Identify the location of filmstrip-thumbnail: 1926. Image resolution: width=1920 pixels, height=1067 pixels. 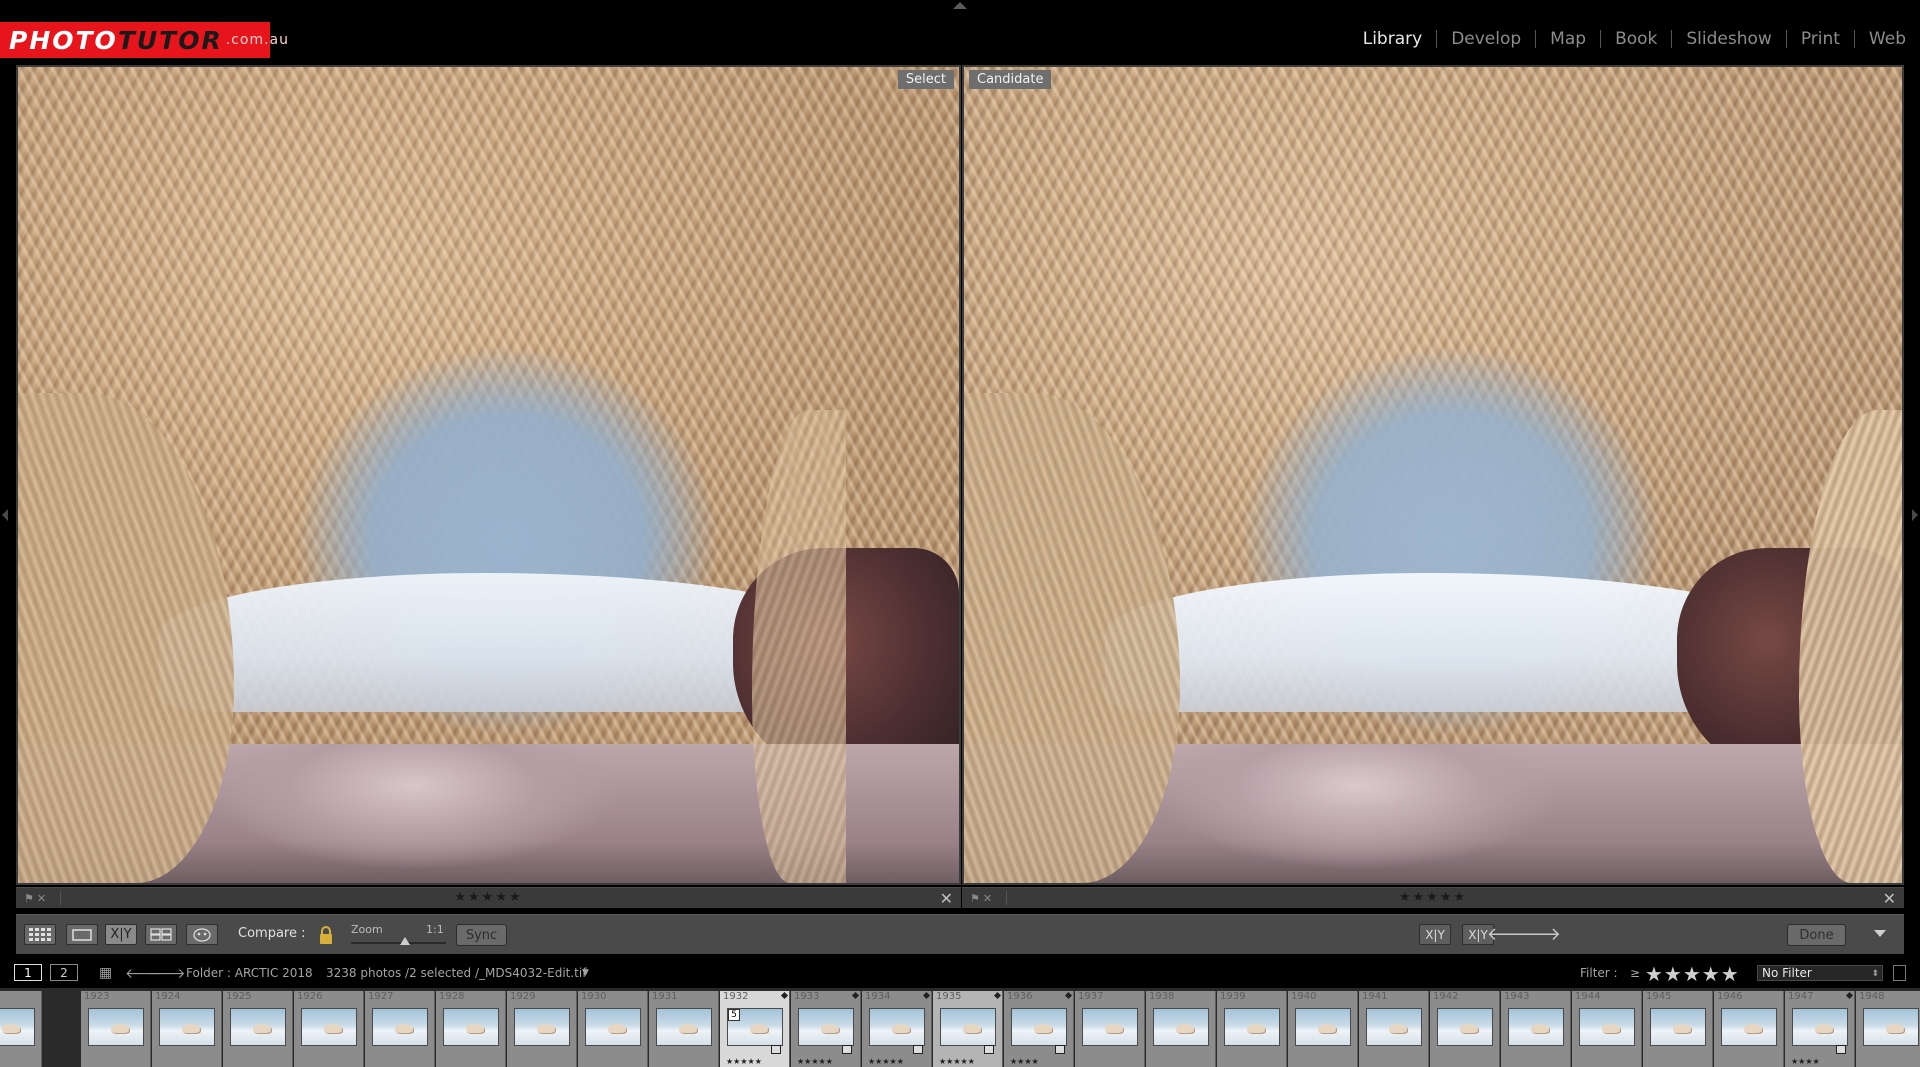
(329, 1029).